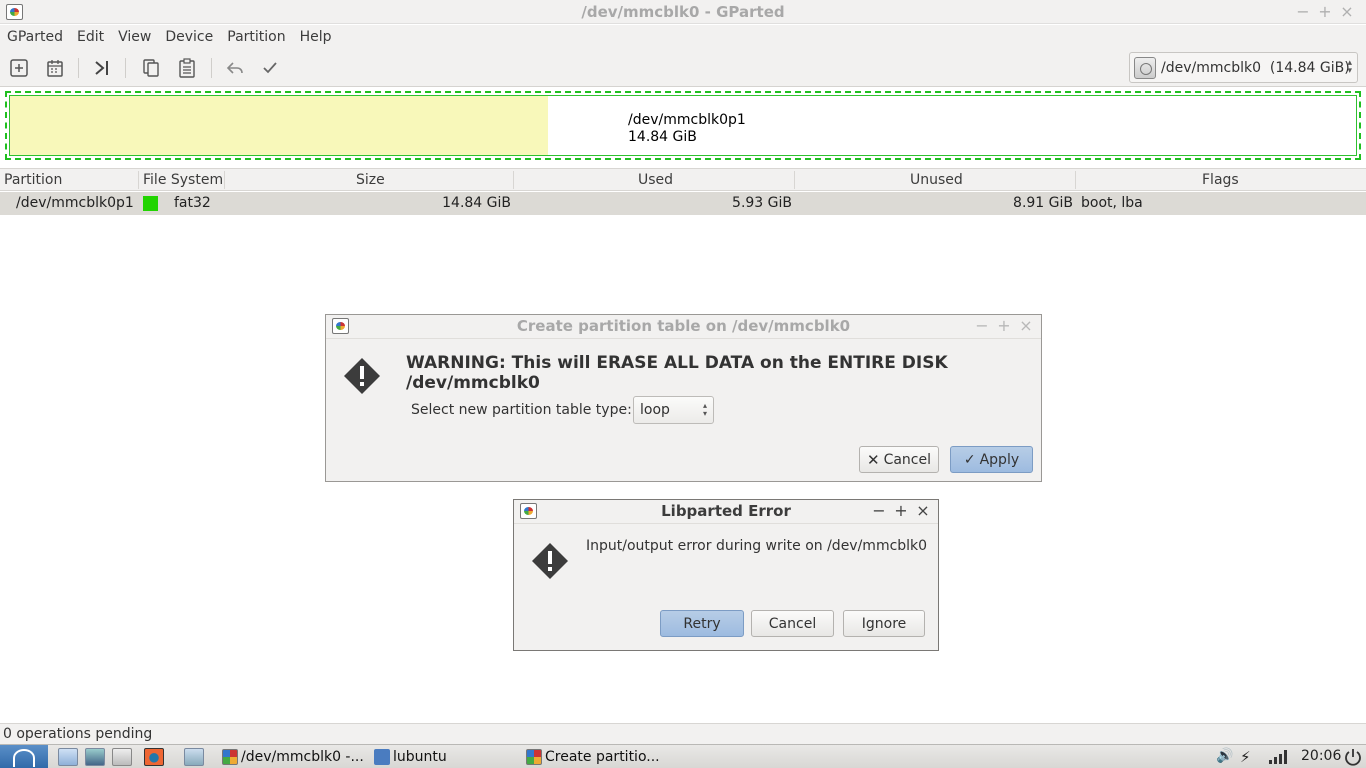 Image resolution: width=1366 pixels, height=768 pixels. I want to click on menu-gparted: GParted, so click(35, 37).